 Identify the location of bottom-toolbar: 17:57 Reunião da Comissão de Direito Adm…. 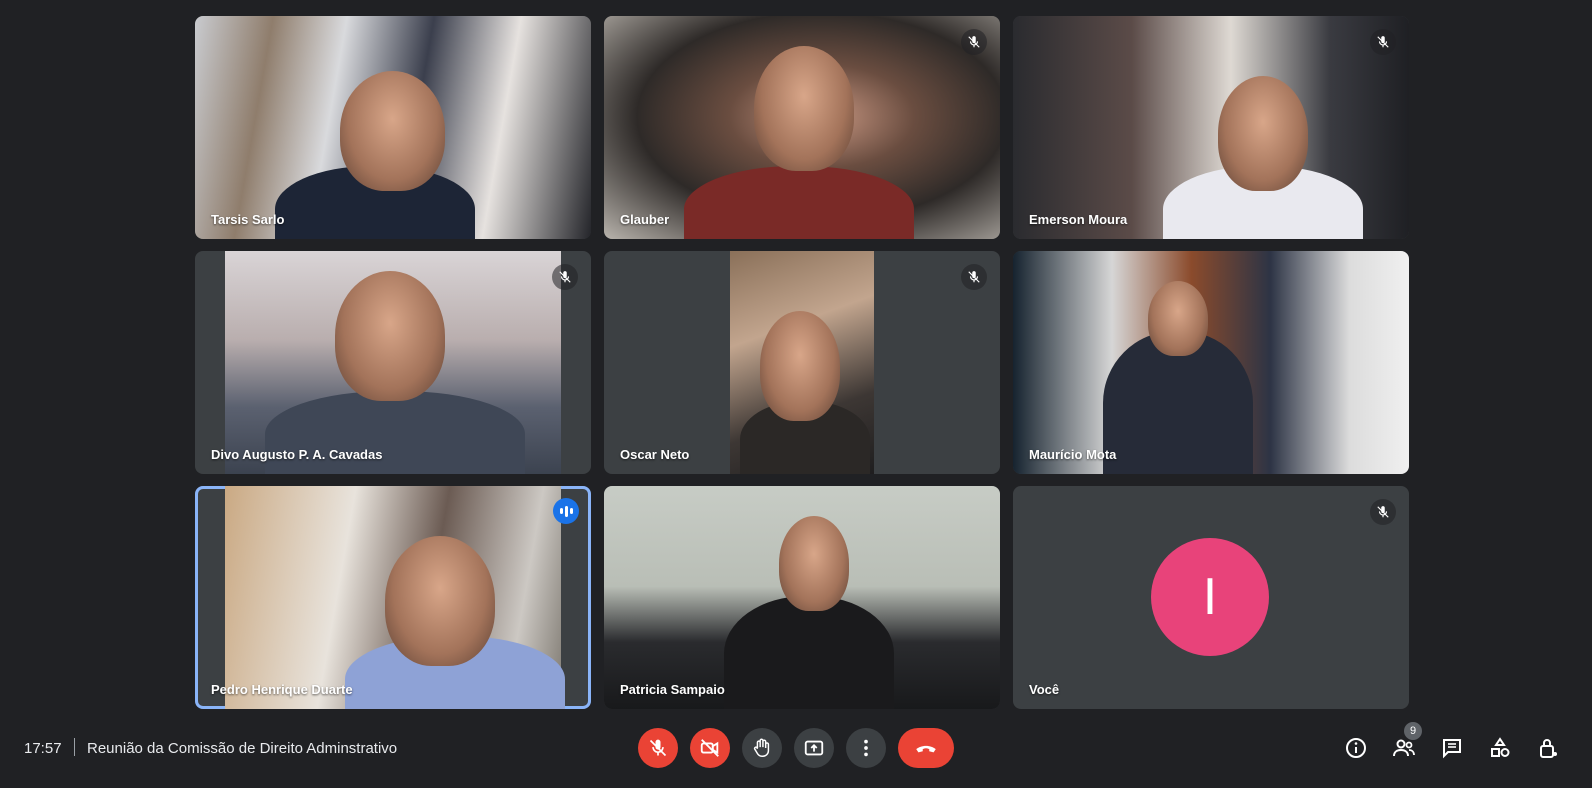
(796, 749).